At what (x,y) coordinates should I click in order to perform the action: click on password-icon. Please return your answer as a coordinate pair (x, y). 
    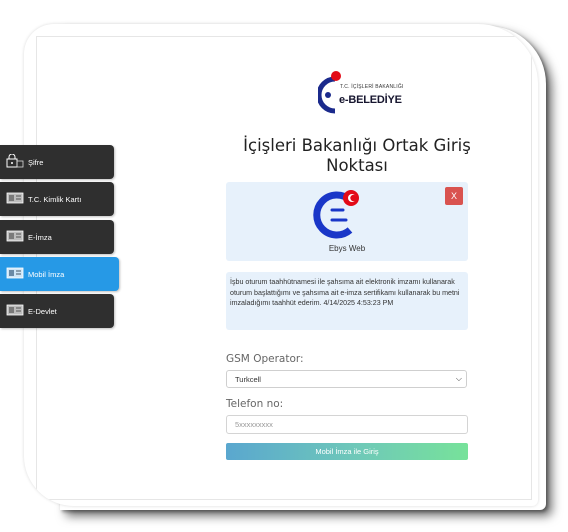
    Looking at the image, I should click on (15, 161).